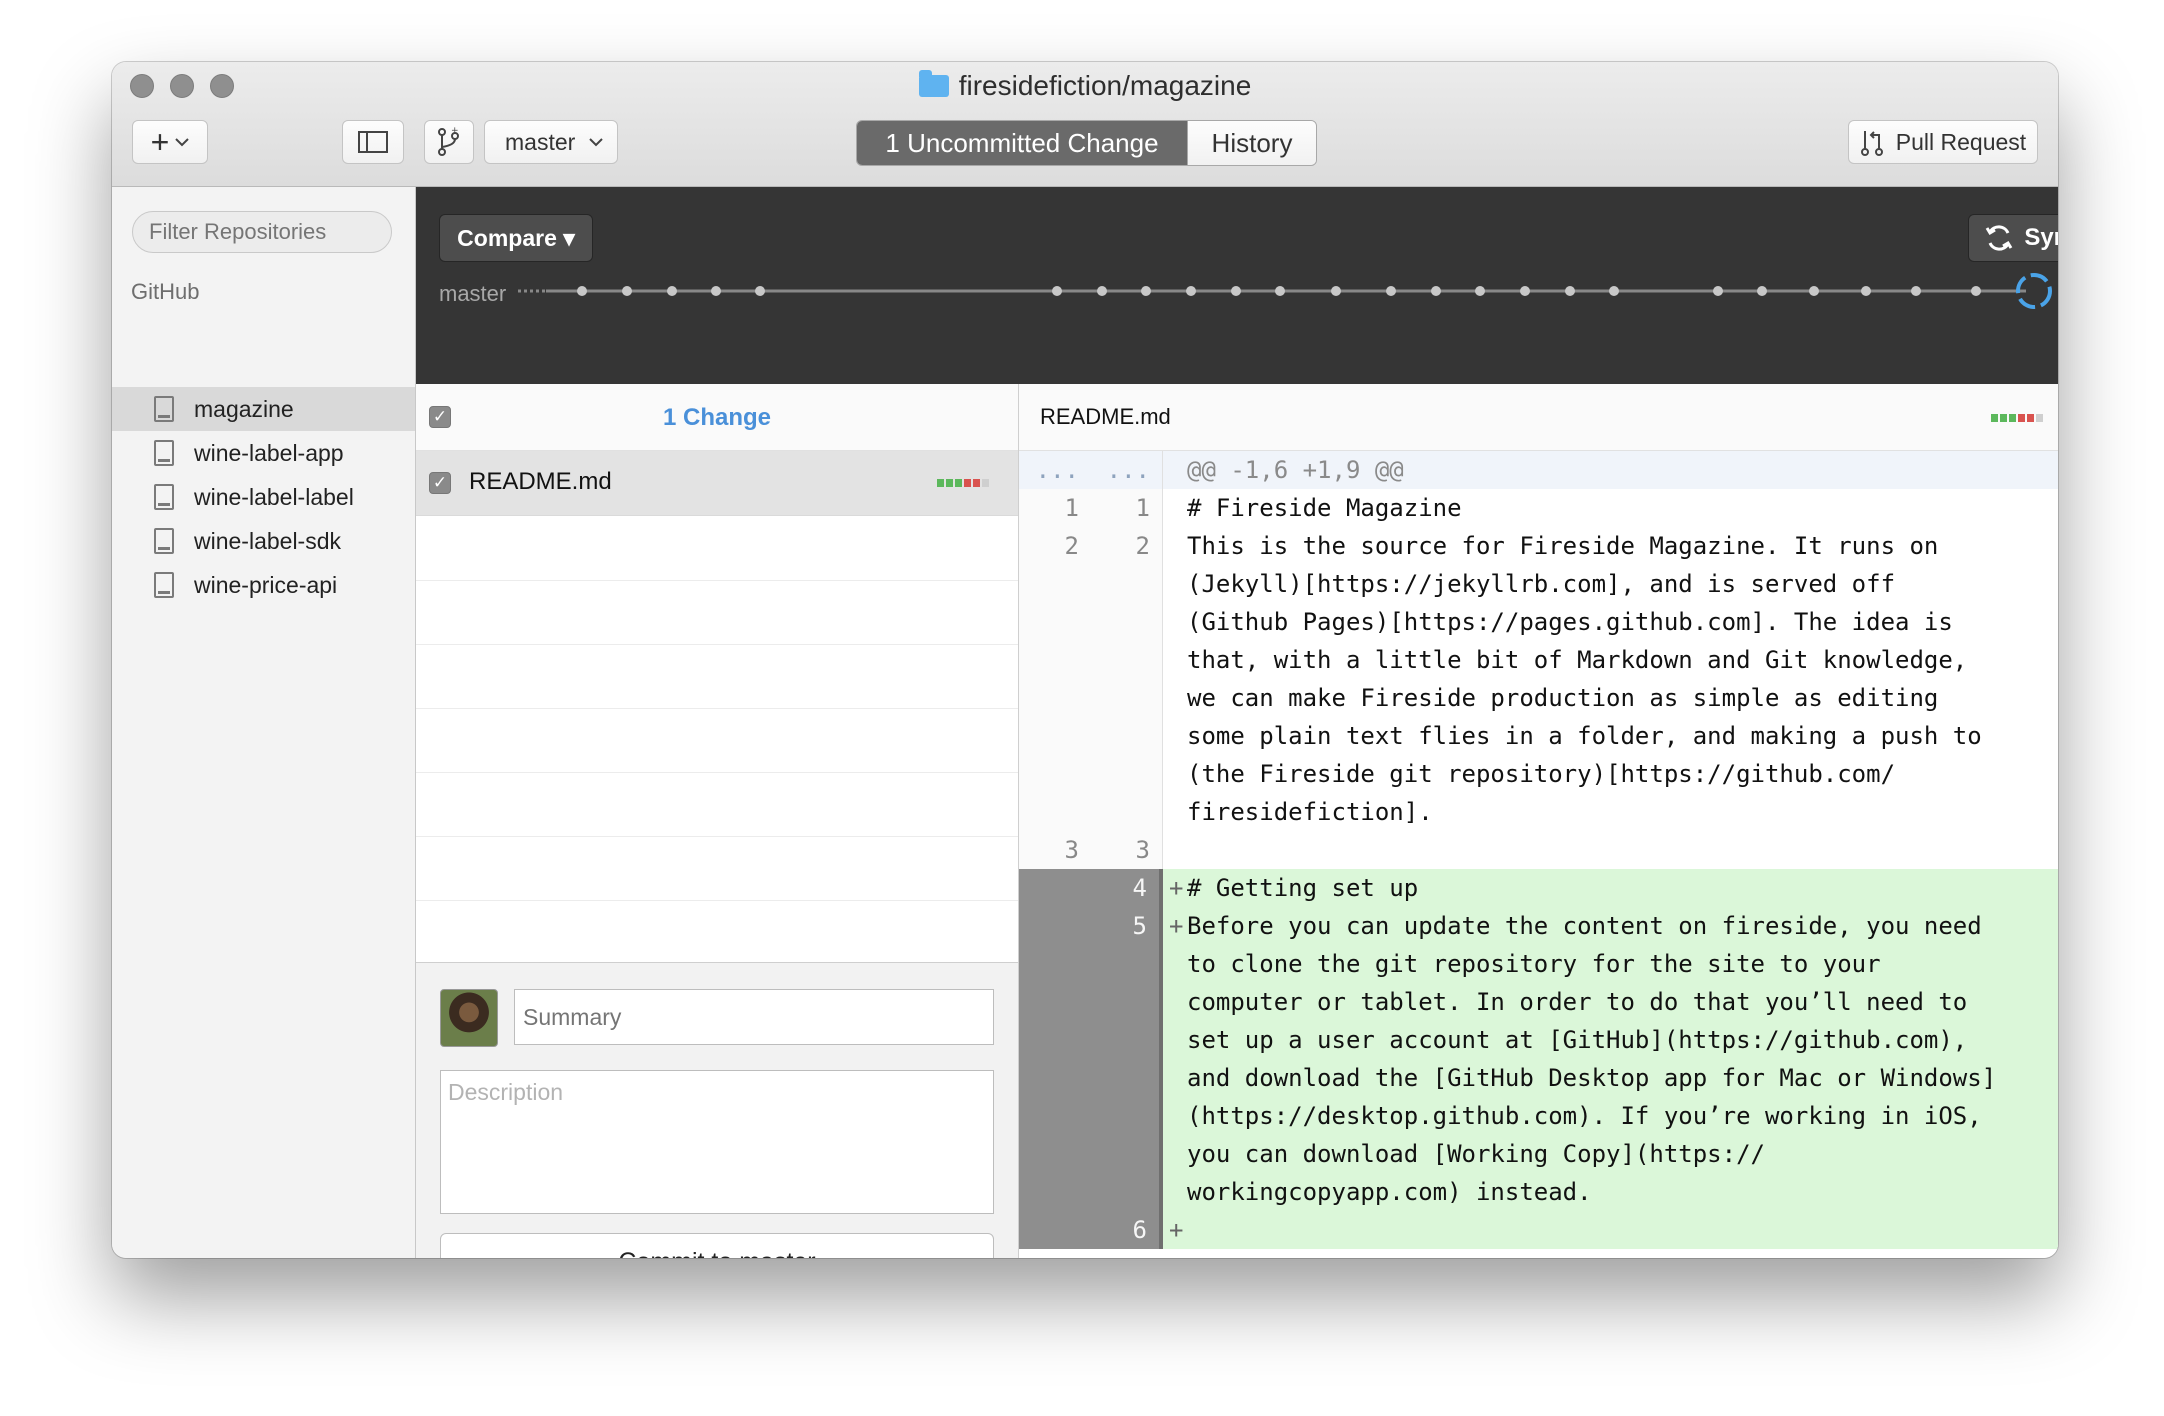  Describe the element at coordinates (1055, 546) in the screenshot. I see `old-line-number: 2` at that location.